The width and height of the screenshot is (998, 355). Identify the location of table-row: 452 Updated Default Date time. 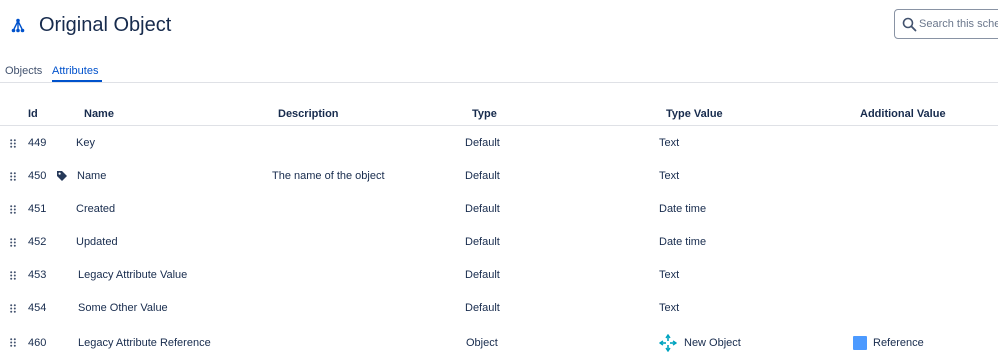
(499, 242).